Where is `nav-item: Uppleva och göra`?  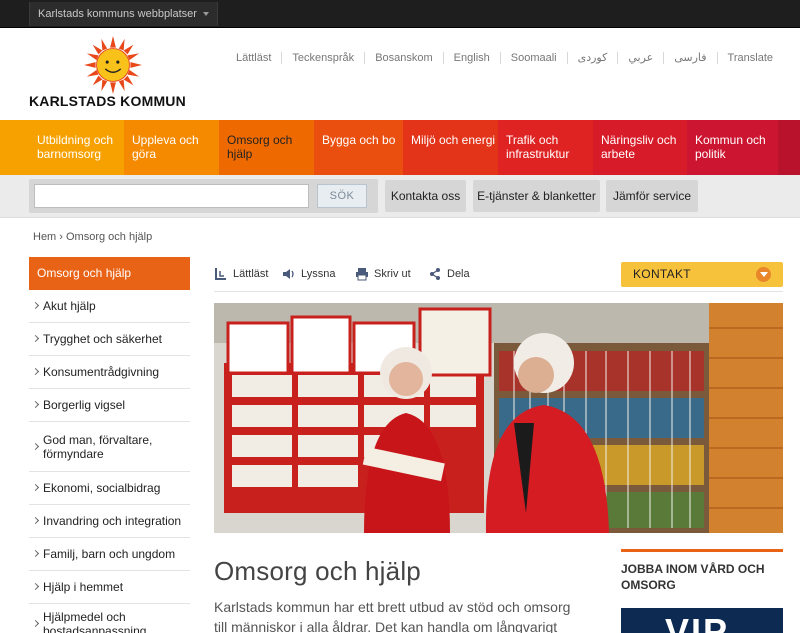
nav-item: Uppleva och göra is located at coordinates (171, 147).